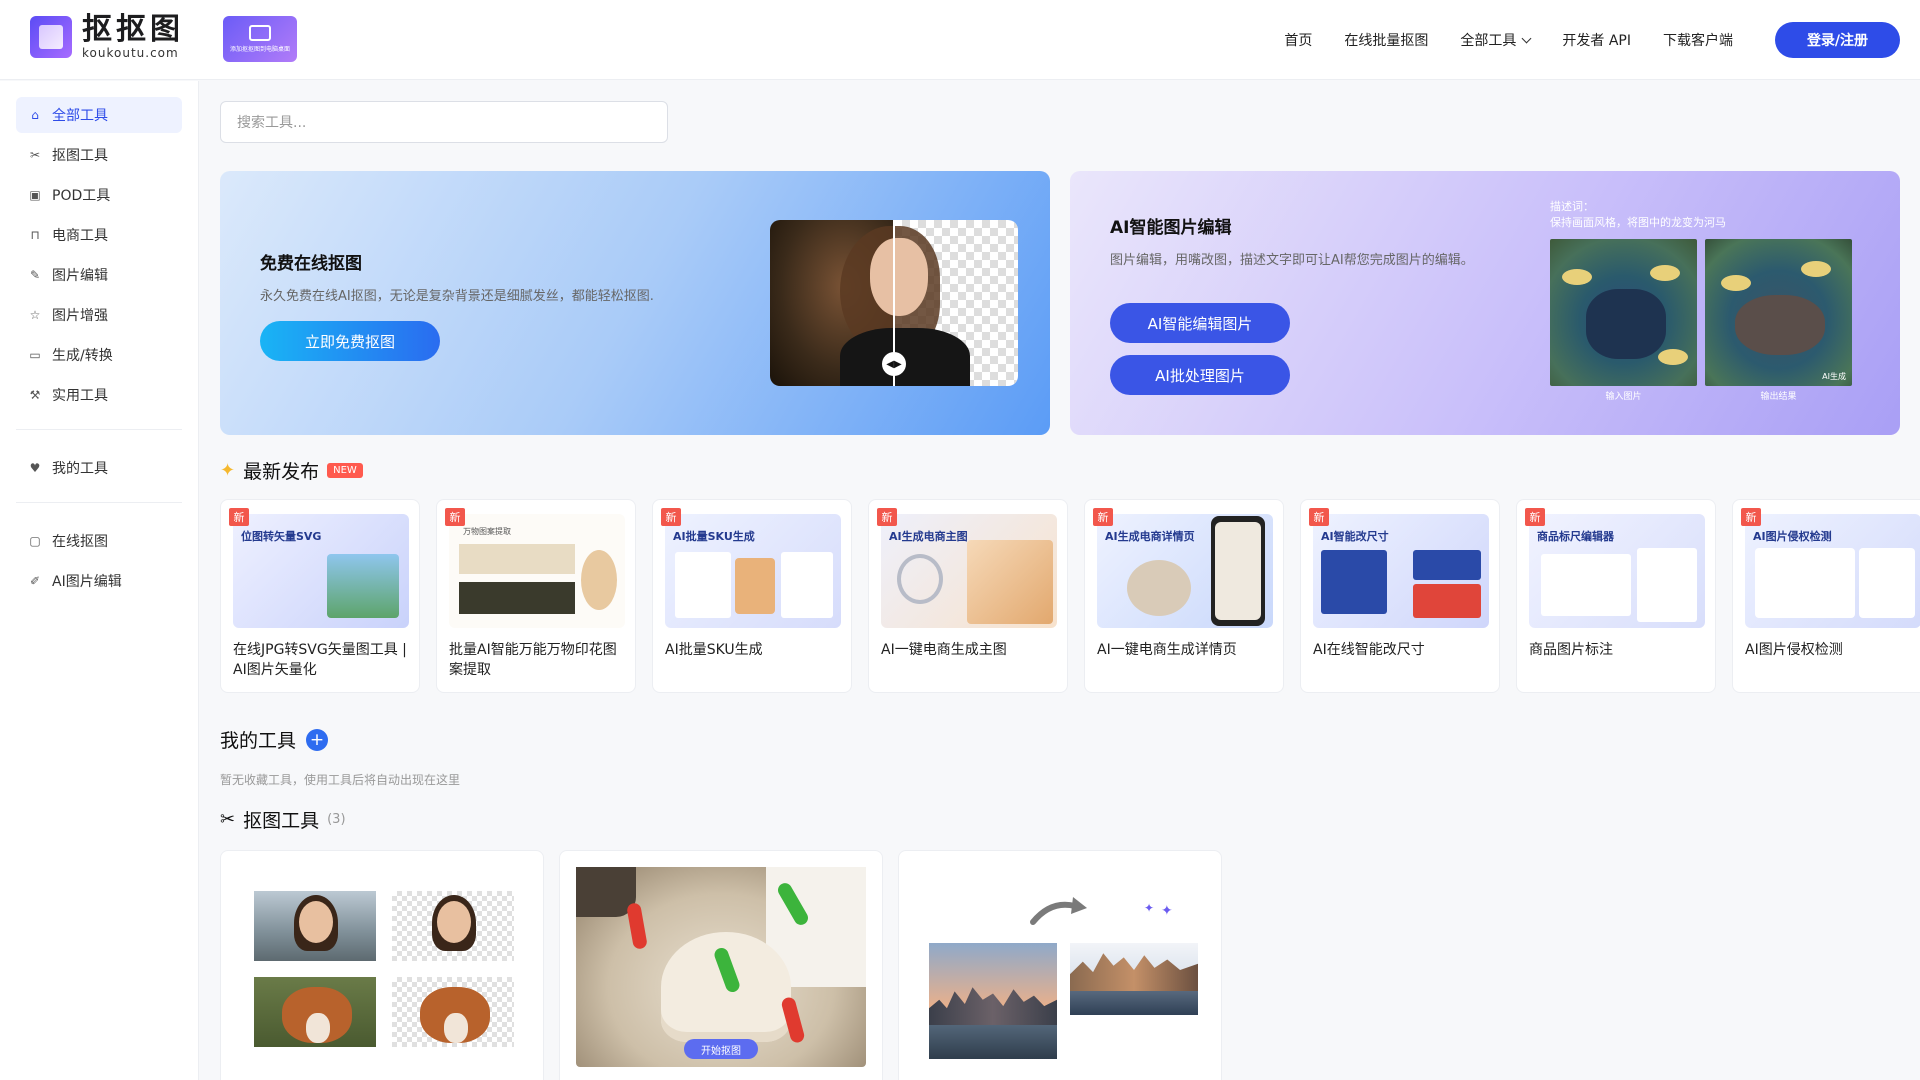 This screenshot has height=1080, width=1920. I want to click on card-title: AI一键电商生成主图, so click(944, 650).